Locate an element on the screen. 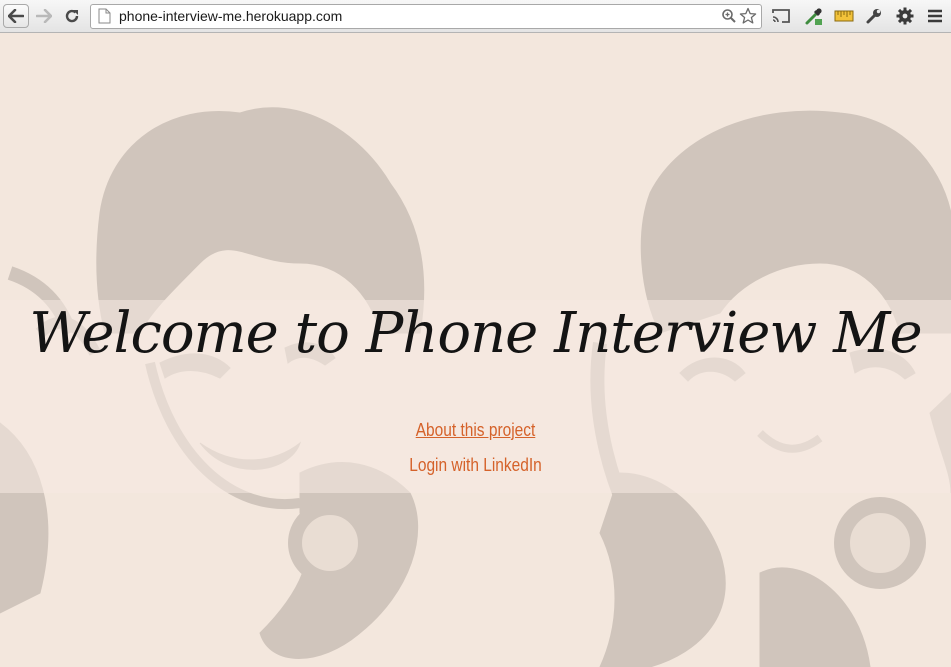 The image size is (951, 667). page-icon is located at coordinates (104, 16).